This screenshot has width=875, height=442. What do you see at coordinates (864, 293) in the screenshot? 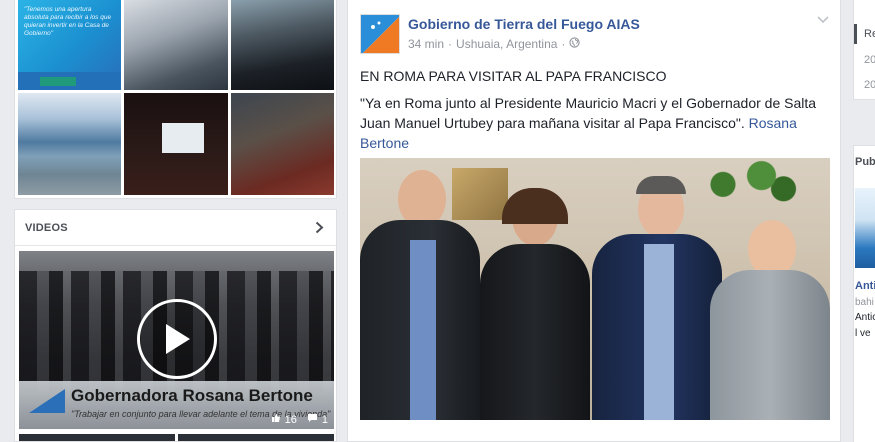
I see `right-sponsored-card: Pub Anti bahi Antic l ve` at bounding box center [864, 293].